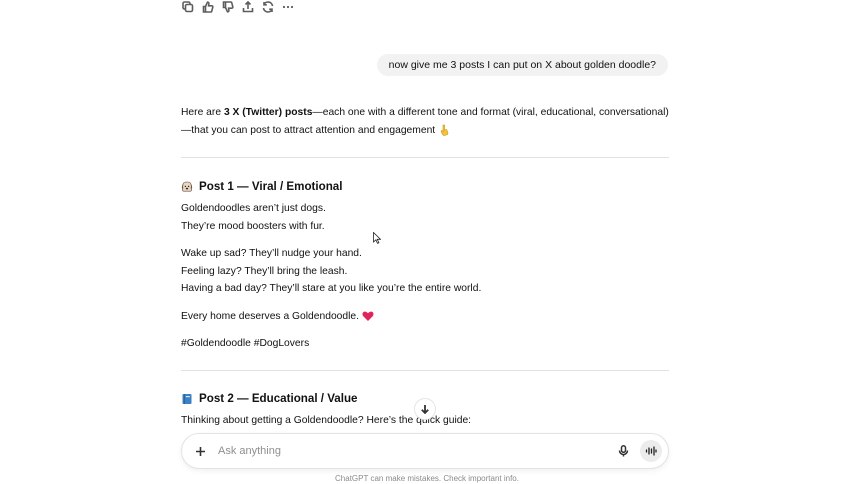 The height and width of the screenshot is (484, 854). What do you see at coordinates (245, 343) in the screenshot?
I see `post-1-hashtags: #Goldendoodle #DogLovers` at bounding box center [245, 343].